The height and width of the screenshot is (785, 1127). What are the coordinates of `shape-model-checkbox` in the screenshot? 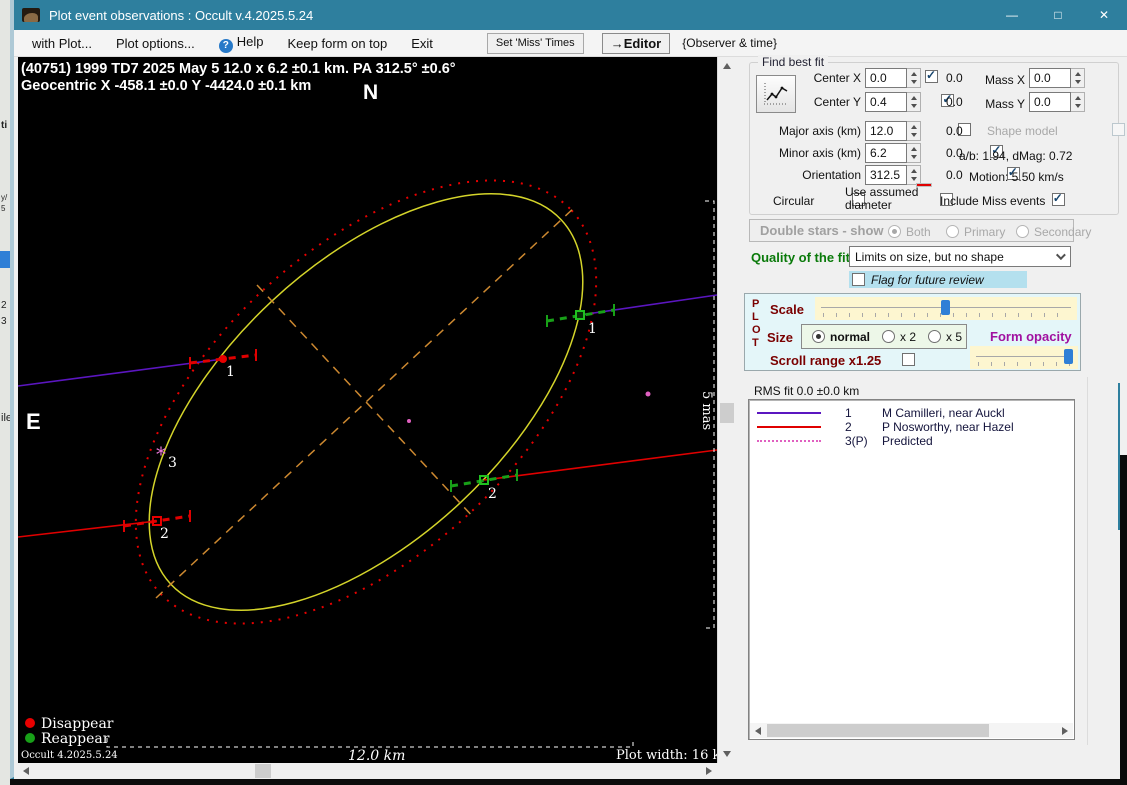 It's located at (1119, 129).